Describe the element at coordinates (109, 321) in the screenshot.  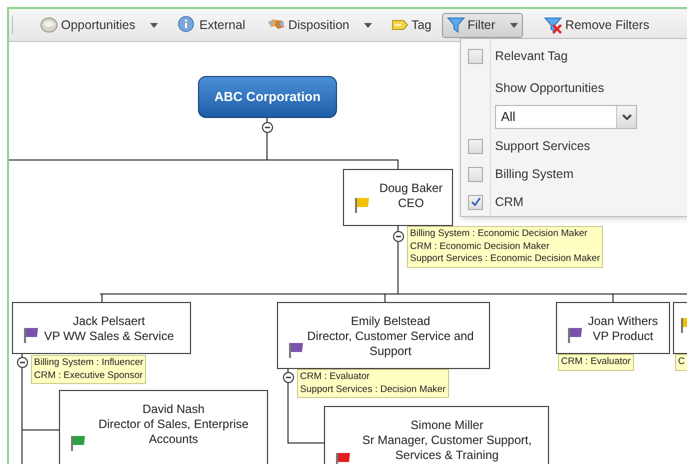
I see `person-name: Jack Pelsaert` at that location.